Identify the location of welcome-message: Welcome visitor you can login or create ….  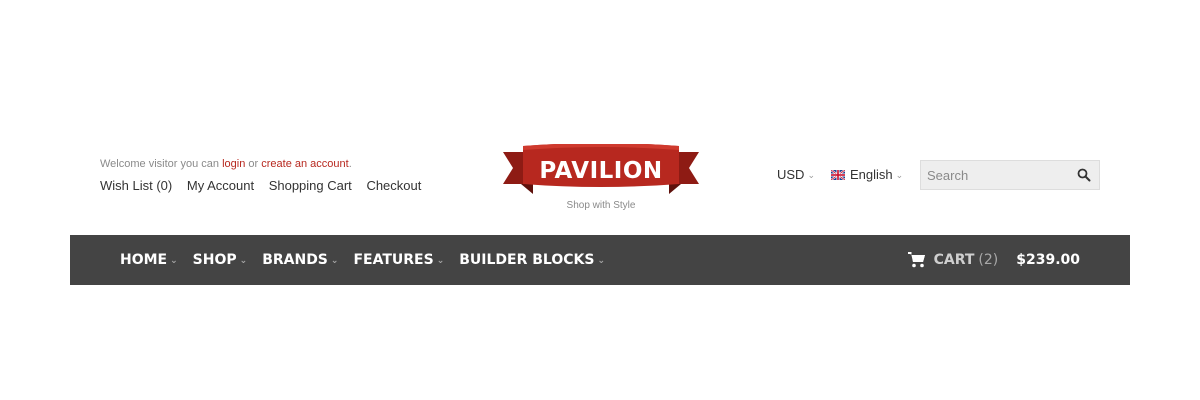
(226, 164).